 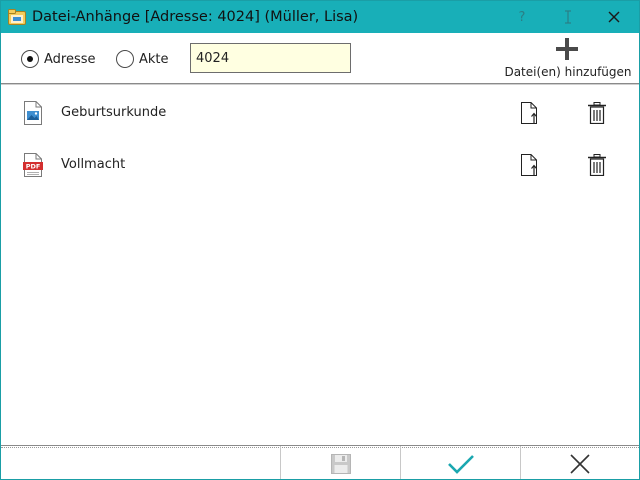 What do you see at coordinates (70, 59) in the screenshot?
I see `radio-adresse-label: Adresse` at bounding box center [70, 59].